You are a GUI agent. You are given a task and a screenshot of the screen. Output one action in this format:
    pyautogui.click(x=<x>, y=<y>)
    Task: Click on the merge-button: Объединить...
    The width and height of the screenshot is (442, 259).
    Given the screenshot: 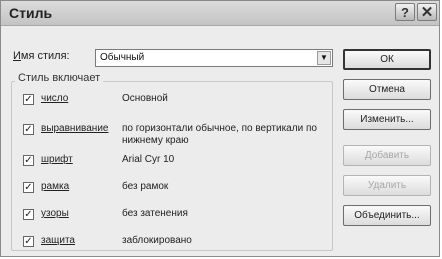 What is the action you would take?
    pyautogui.click(x=387, y=215)
    